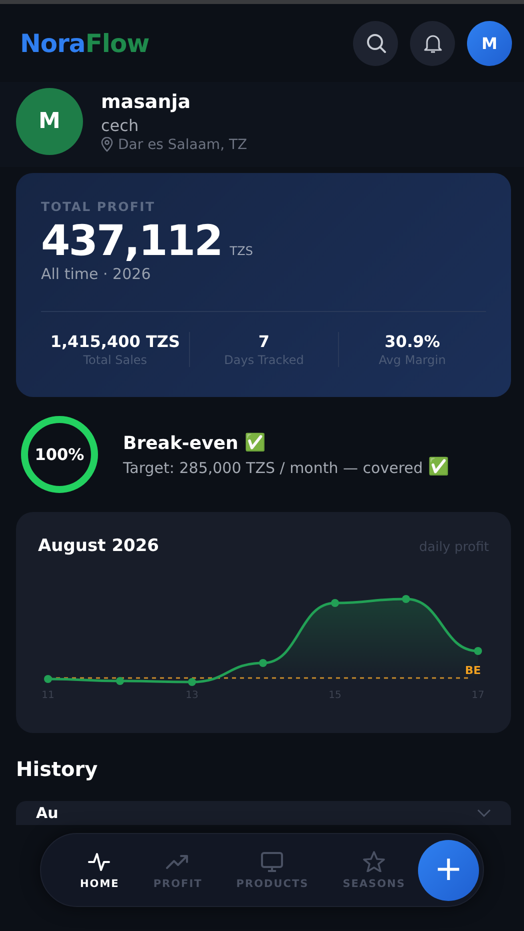  I want to click on target-text: Target: 285,000 TZS / month — covered, so click(273, 467).